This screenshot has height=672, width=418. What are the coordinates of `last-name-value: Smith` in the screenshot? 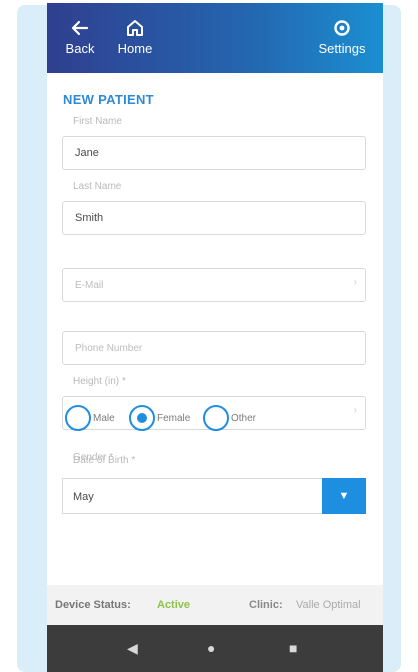 It's located at (89, 218).